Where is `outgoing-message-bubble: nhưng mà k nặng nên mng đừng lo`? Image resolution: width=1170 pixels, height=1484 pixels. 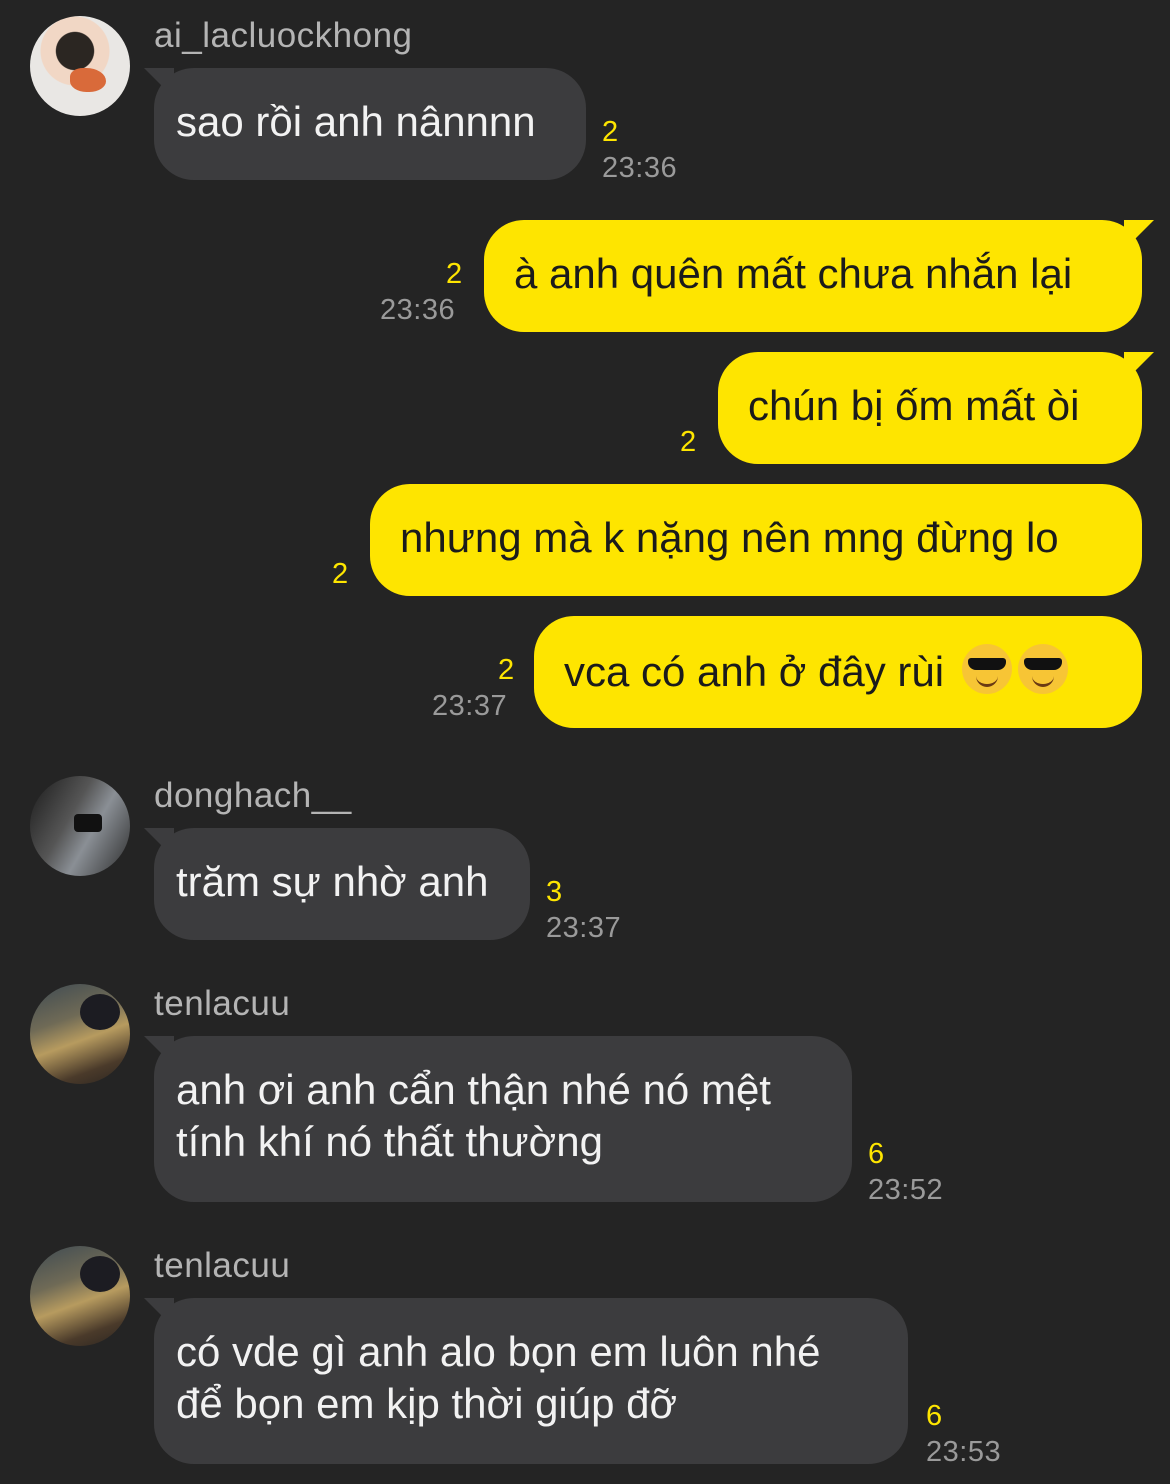
outgoing-message-bubble: nhưng mà k nặng nên mng đừng lo is located at coordinates (756, 540).